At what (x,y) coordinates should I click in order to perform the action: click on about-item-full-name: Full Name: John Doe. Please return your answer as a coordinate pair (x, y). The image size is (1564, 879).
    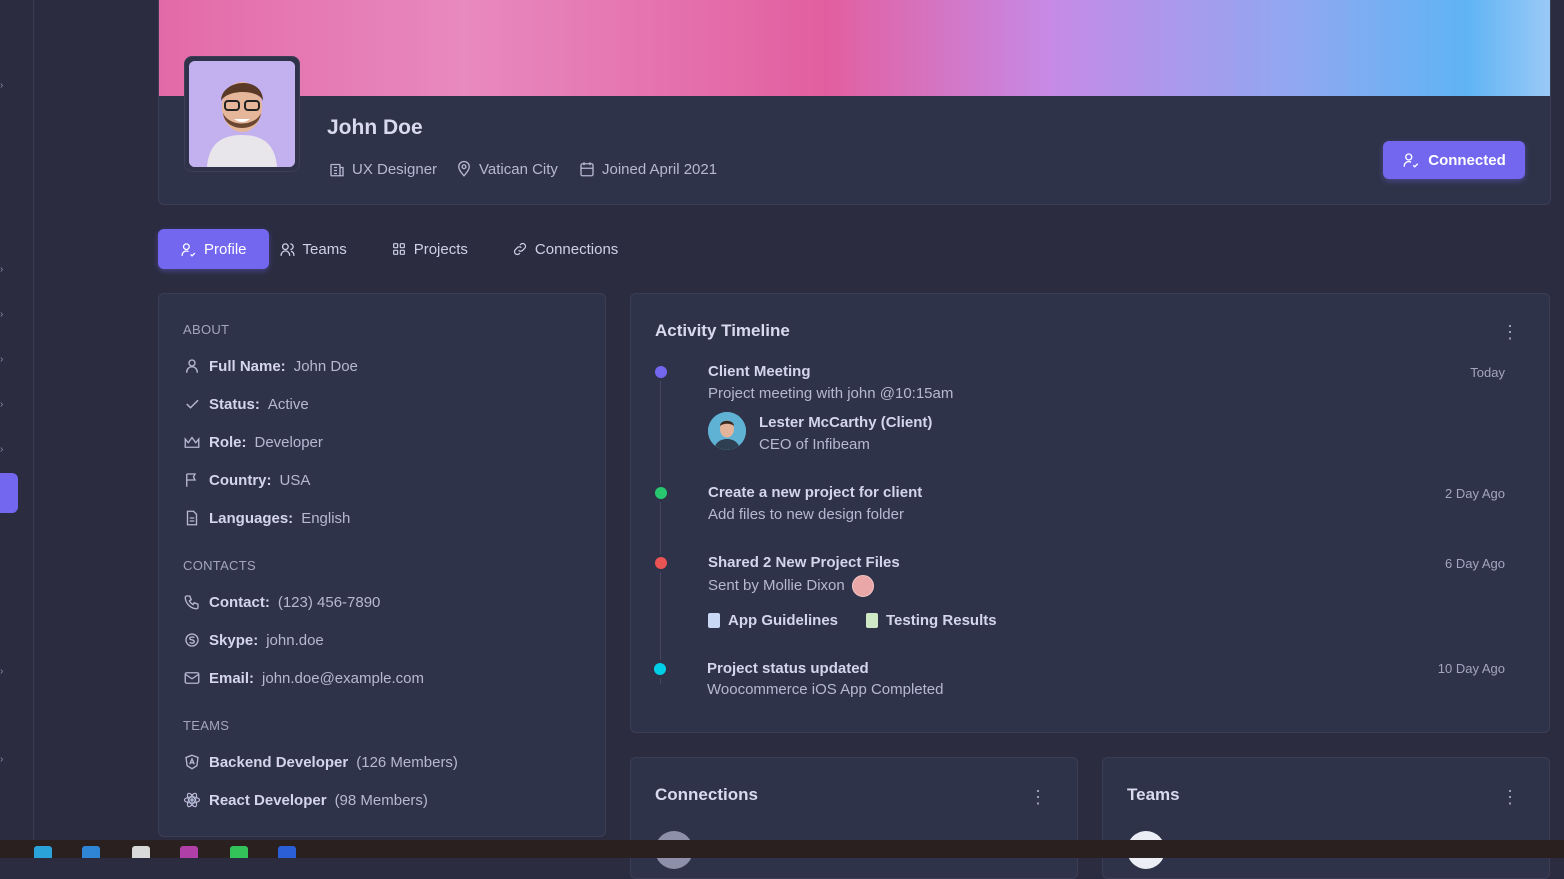
    Looking at the image, I should click on (270, 366).